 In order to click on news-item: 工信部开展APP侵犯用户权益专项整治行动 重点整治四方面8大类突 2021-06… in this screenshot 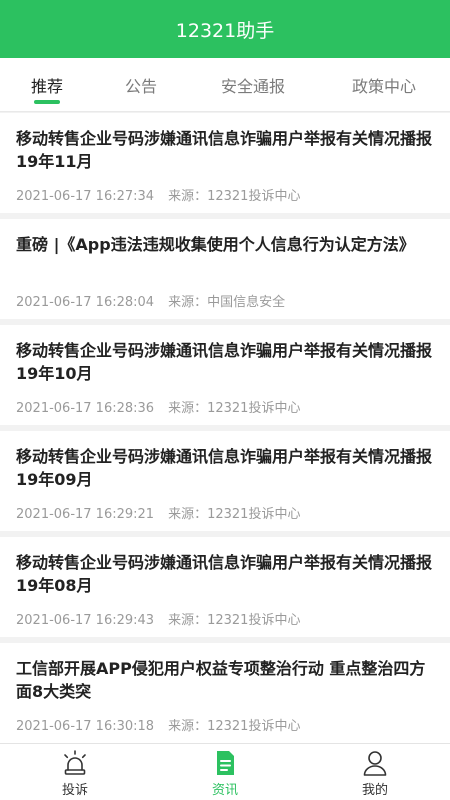, I will do `click(225, 693)`.